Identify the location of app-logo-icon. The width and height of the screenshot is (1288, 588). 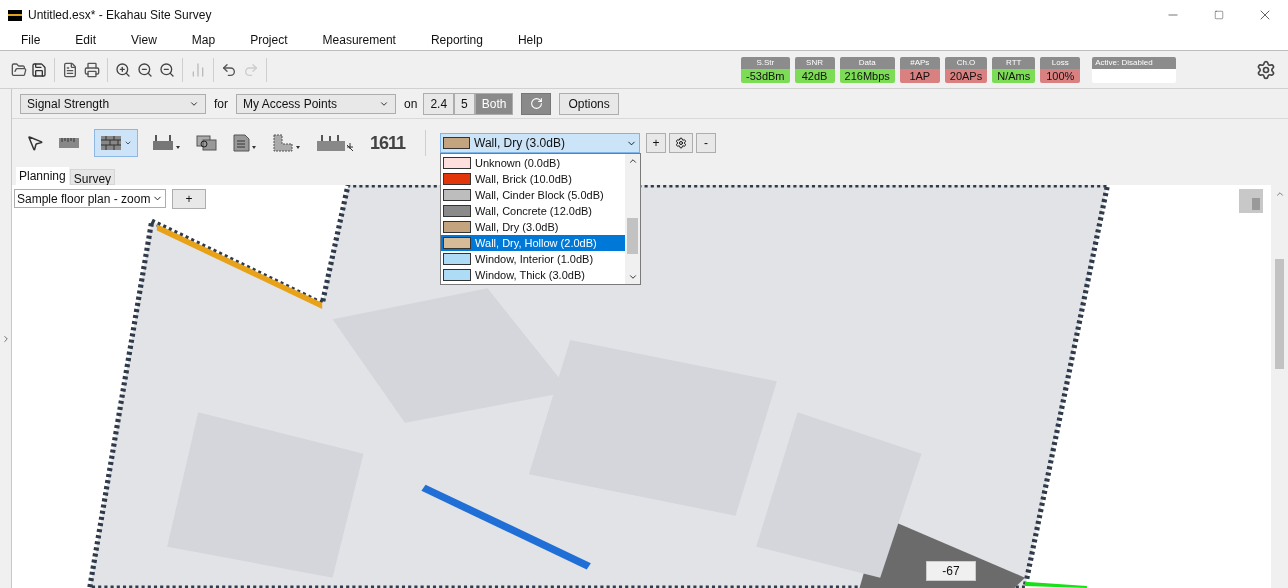
(15, 15).